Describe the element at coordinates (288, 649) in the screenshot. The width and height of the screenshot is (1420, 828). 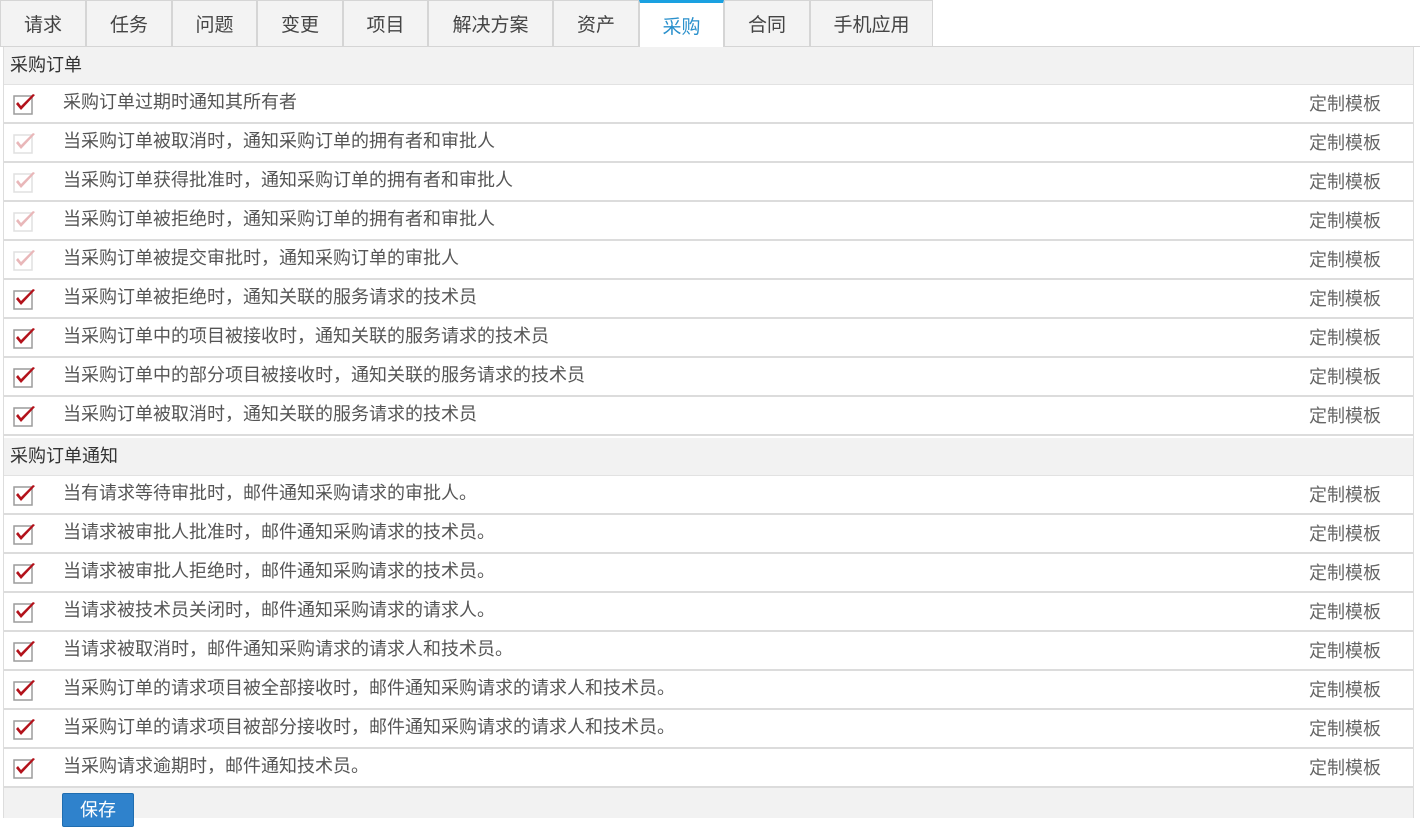
I see `notification-label: 当请求被取消时，邮件通知采购请求的请求人和技术员。` at that location.